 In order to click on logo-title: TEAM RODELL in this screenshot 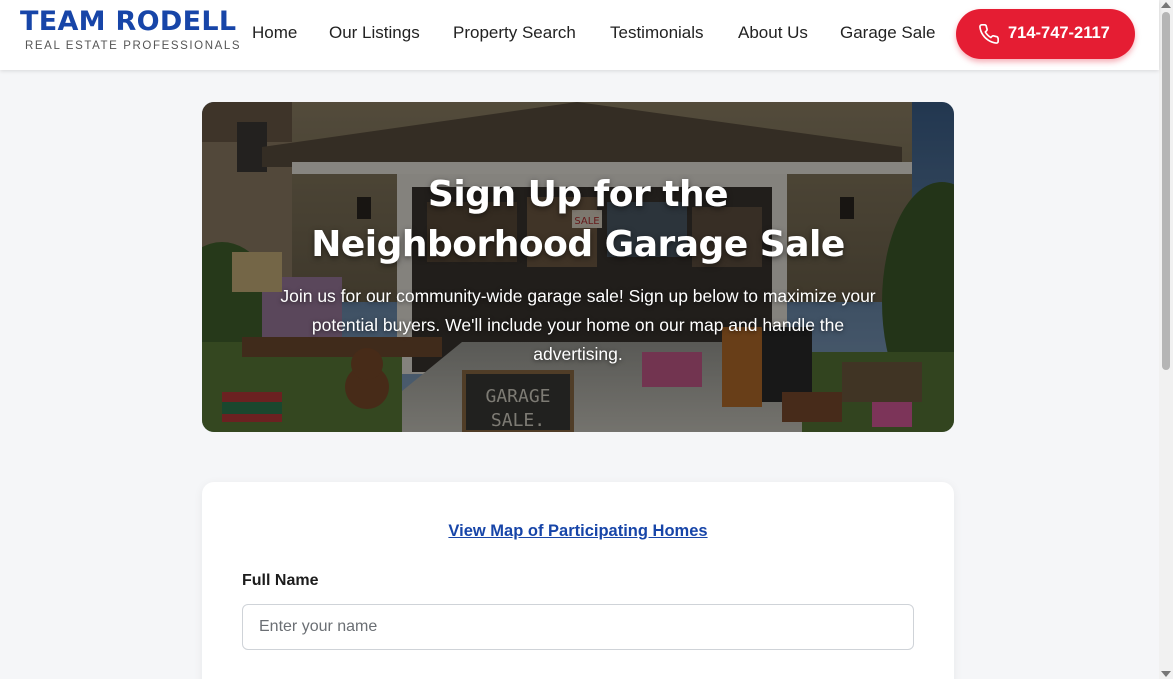, I will do `click(128, 21)`.